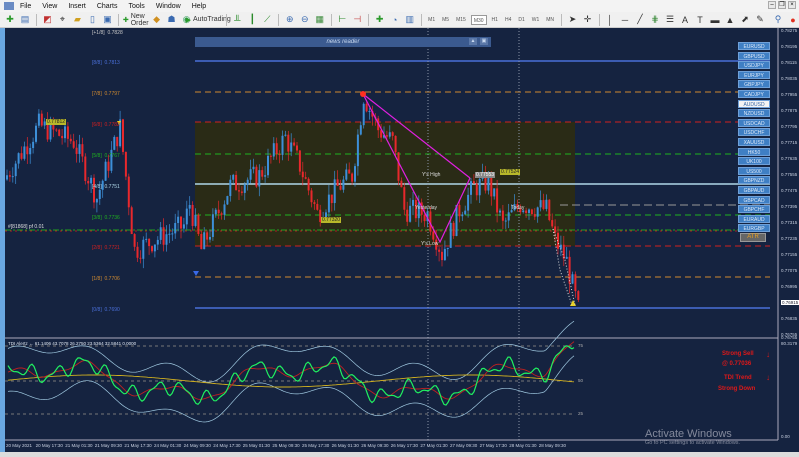 The image size is (799, 457). I want to click on symbol-button-usdcad: USDCAD, so click(754, 122).